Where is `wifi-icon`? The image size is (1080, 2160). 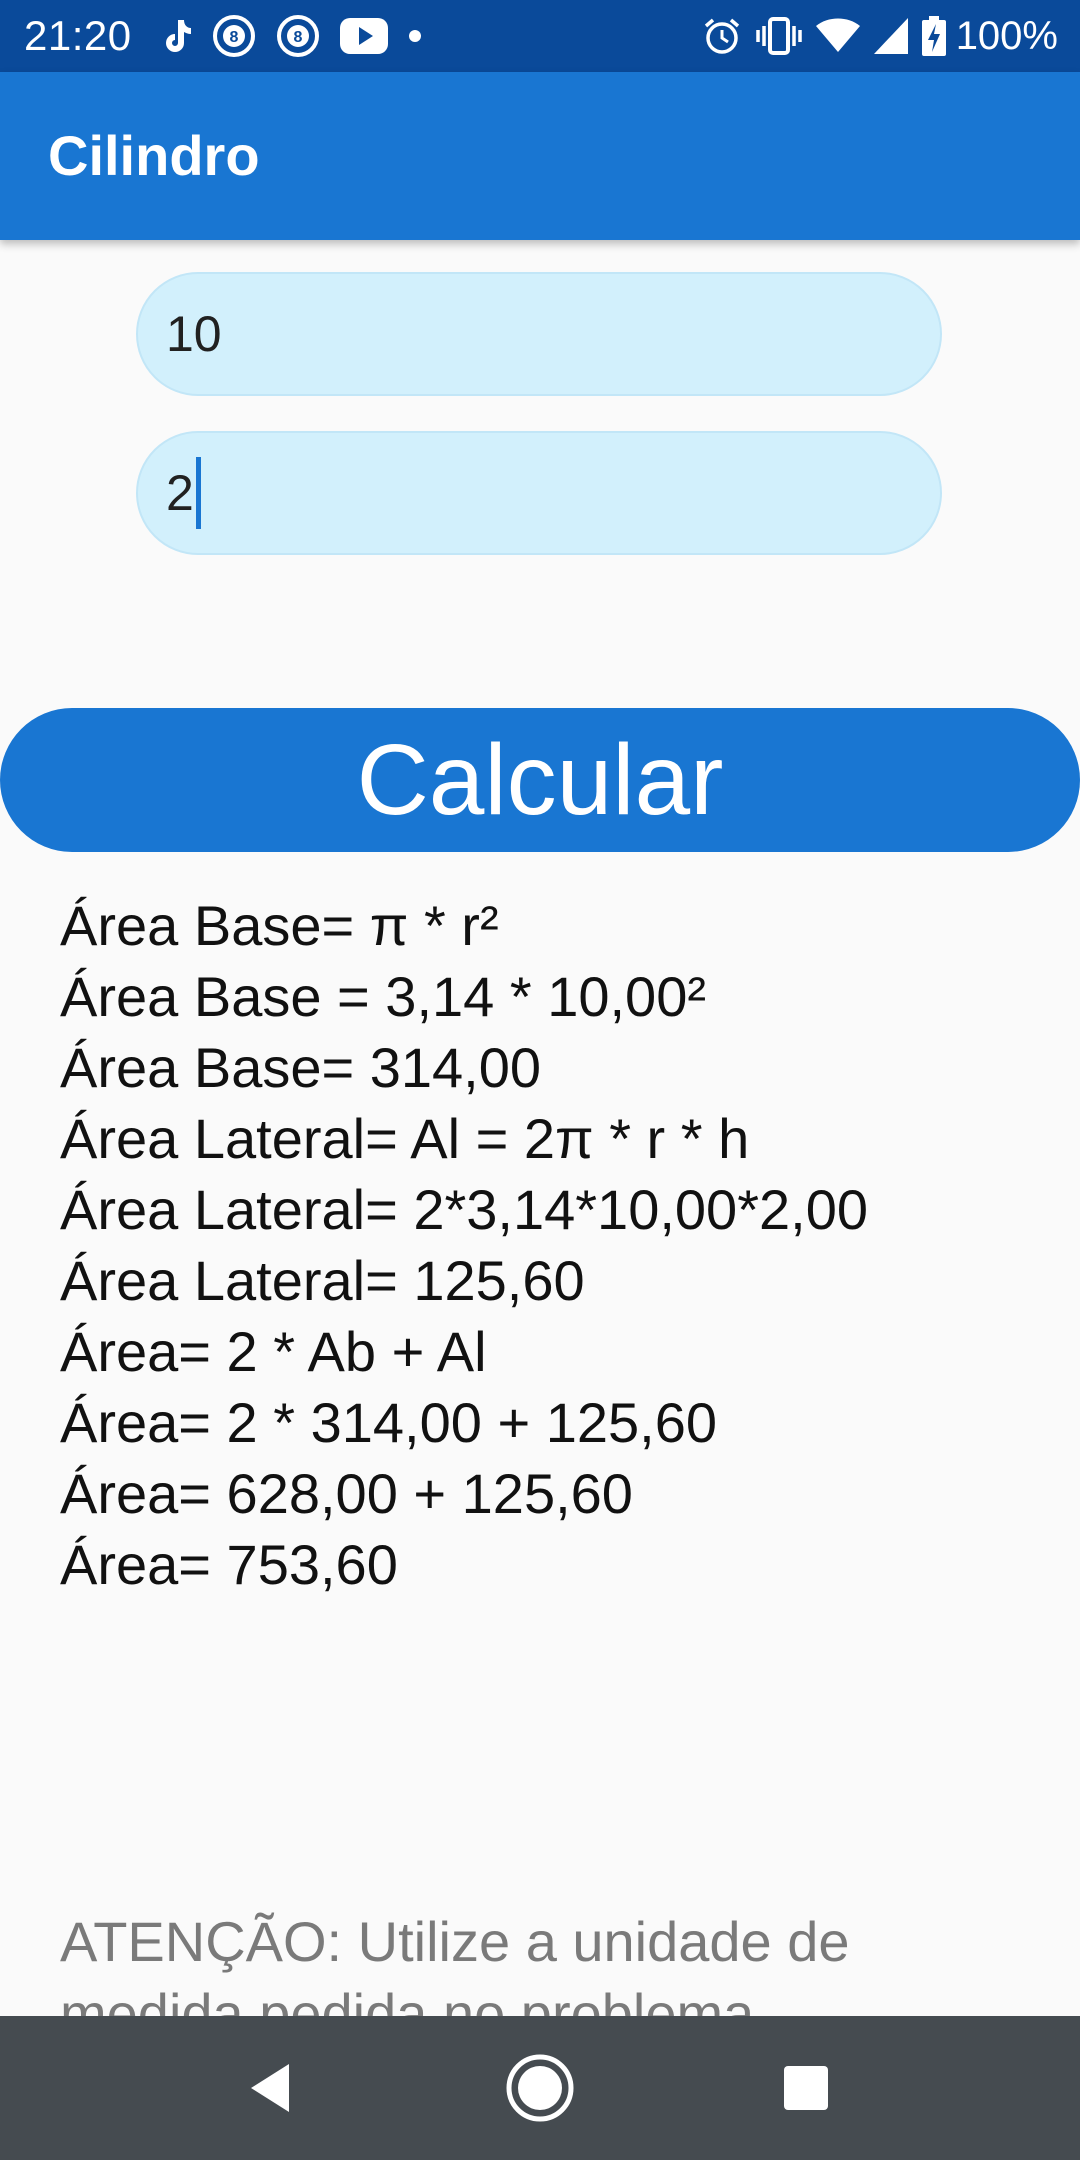 wifi-icon is located at coordinates (837, 36).